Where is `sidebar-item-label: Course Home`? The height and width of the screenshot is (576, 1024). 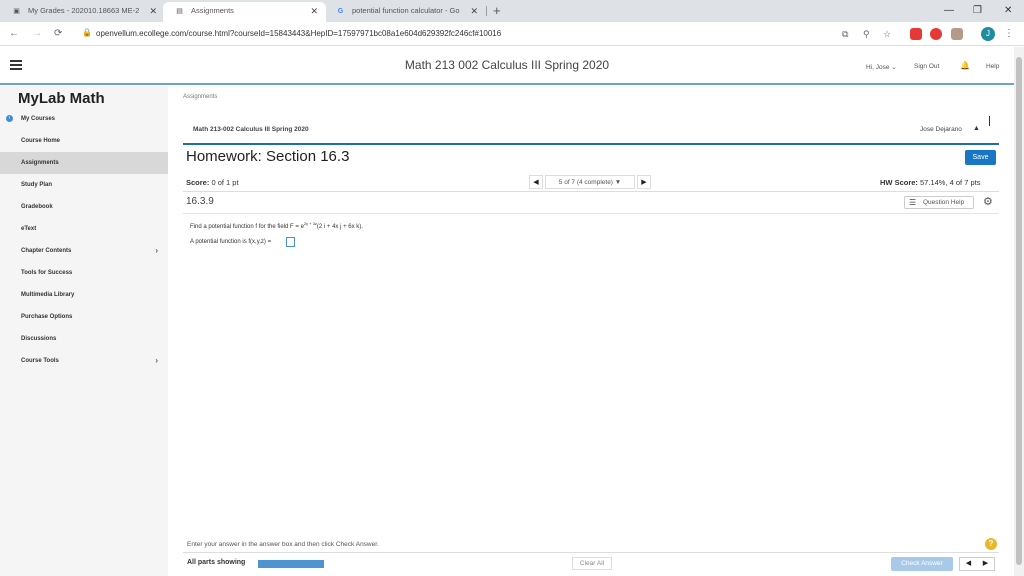 sidebar-item-label: Course Home is located at coordinates (41, 141).